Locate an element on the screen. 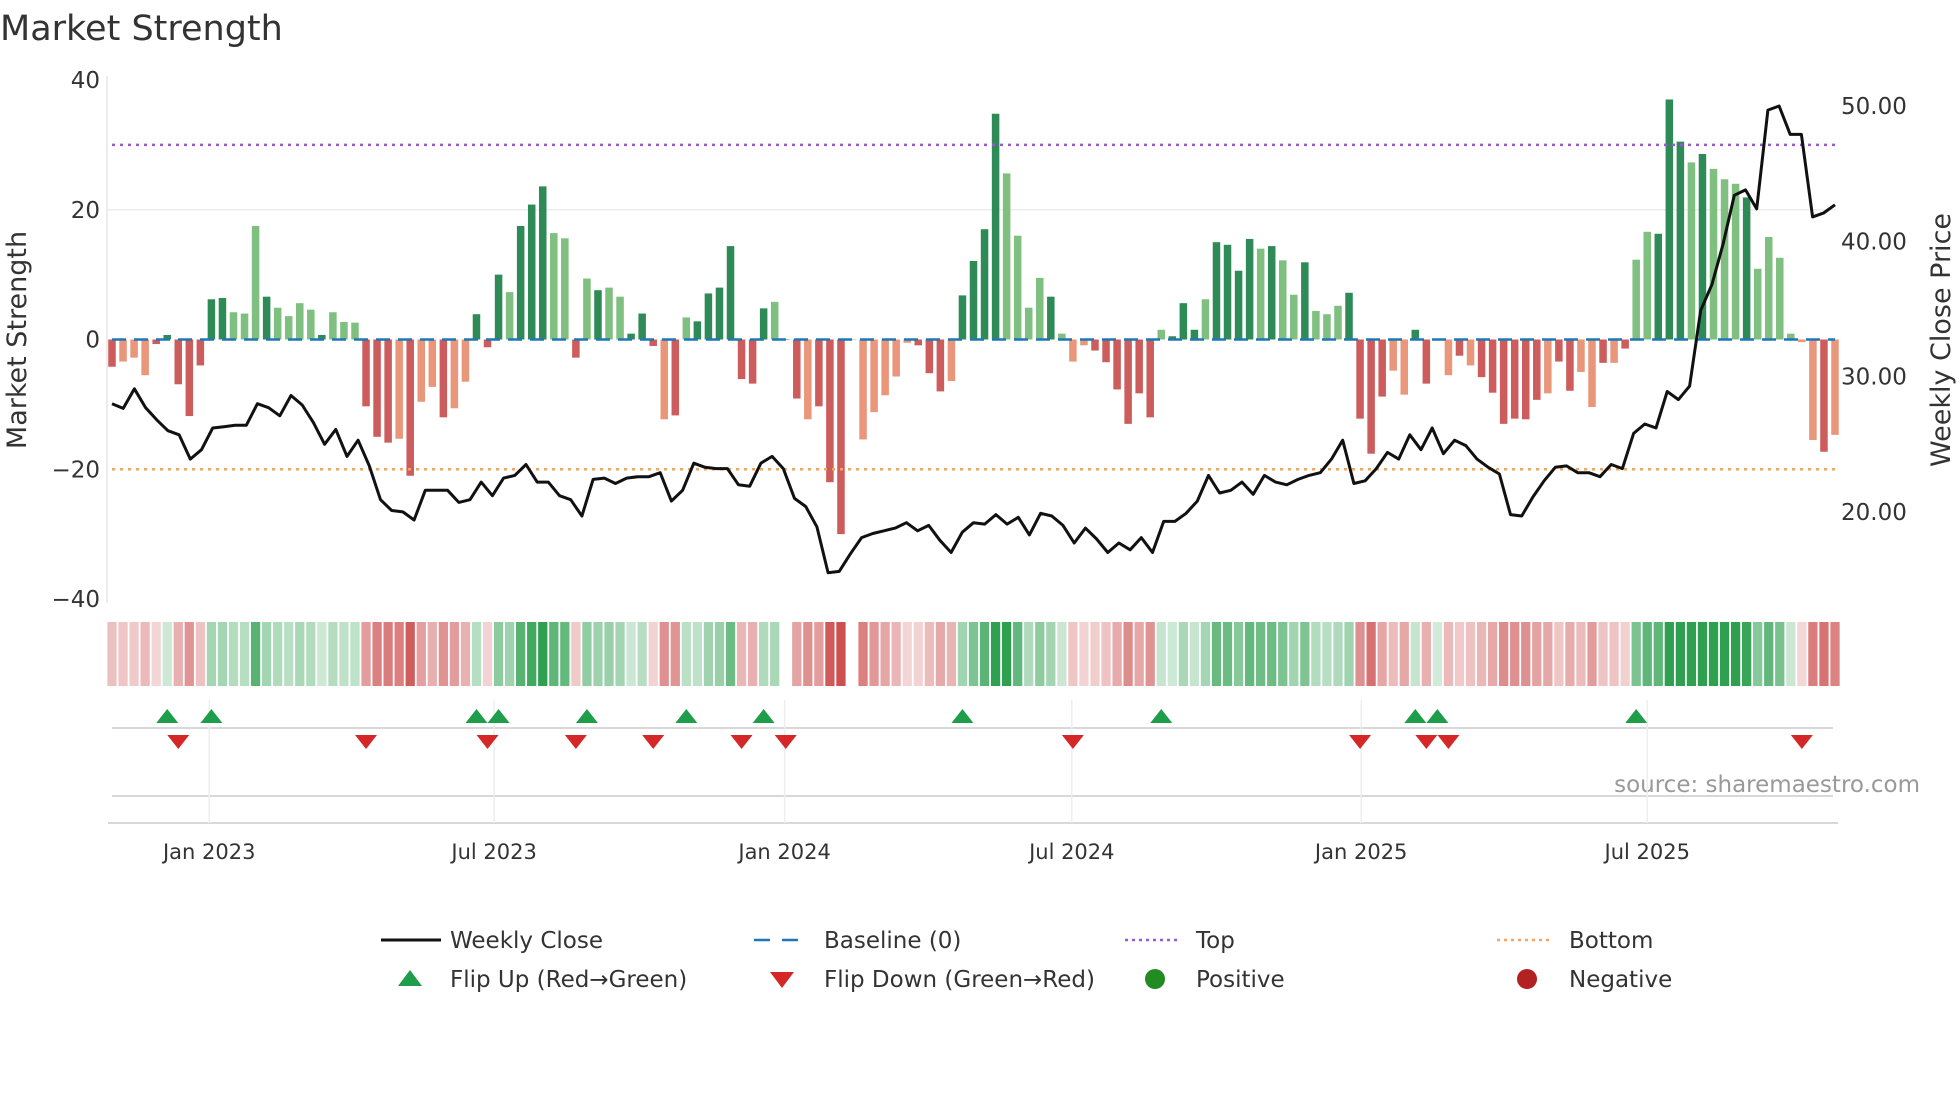 The width and height of the screenshot is (1960, 1102). x-tick-label: Jan 2023 is located at coordinates (208, 852).